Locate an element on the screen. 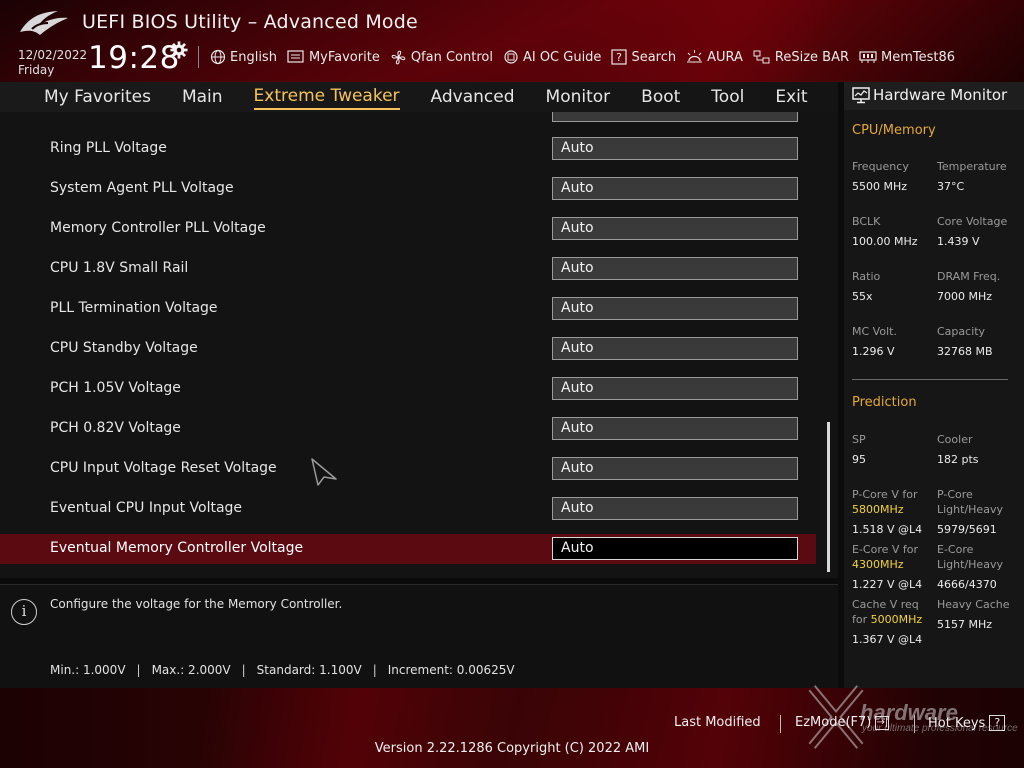 The width and height of the screenshot is (1024, 768). setting-label: CPU Standby Voltage is located at coordinates (124, 348).